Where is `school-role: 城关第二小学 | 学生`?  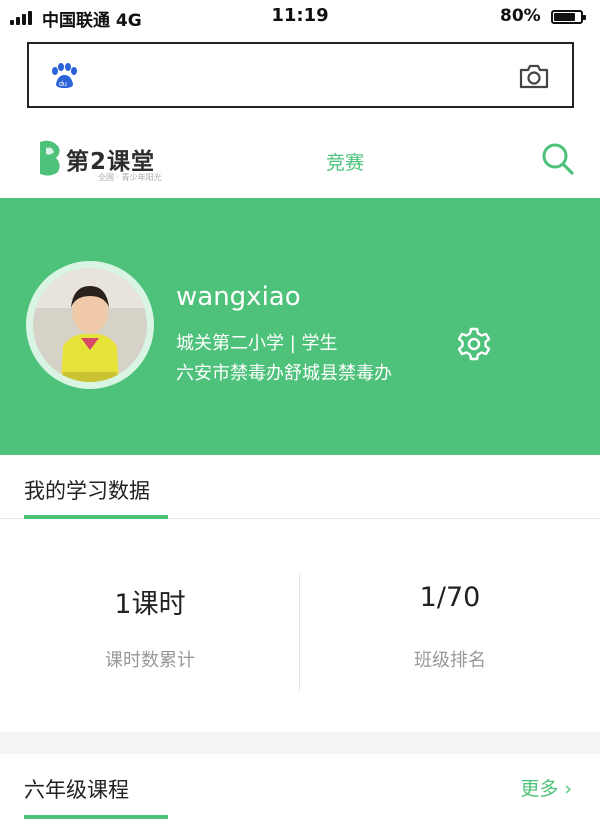 school-role: 城关第二小学 | 学生 is located at coordinates (257, 343).